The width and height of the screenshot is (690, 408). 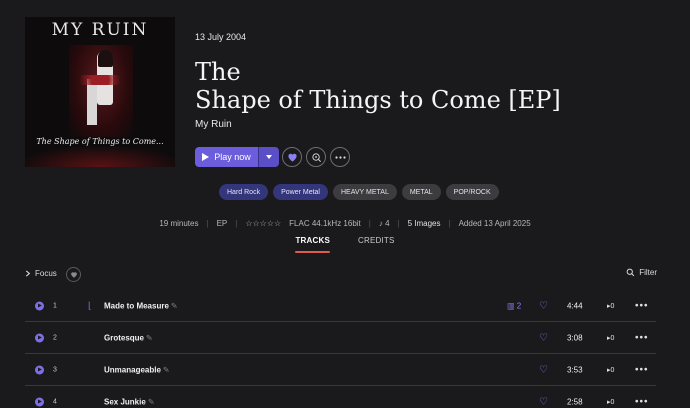 I want to click on focus-toggle: Focus, so click(x=41, y=273).